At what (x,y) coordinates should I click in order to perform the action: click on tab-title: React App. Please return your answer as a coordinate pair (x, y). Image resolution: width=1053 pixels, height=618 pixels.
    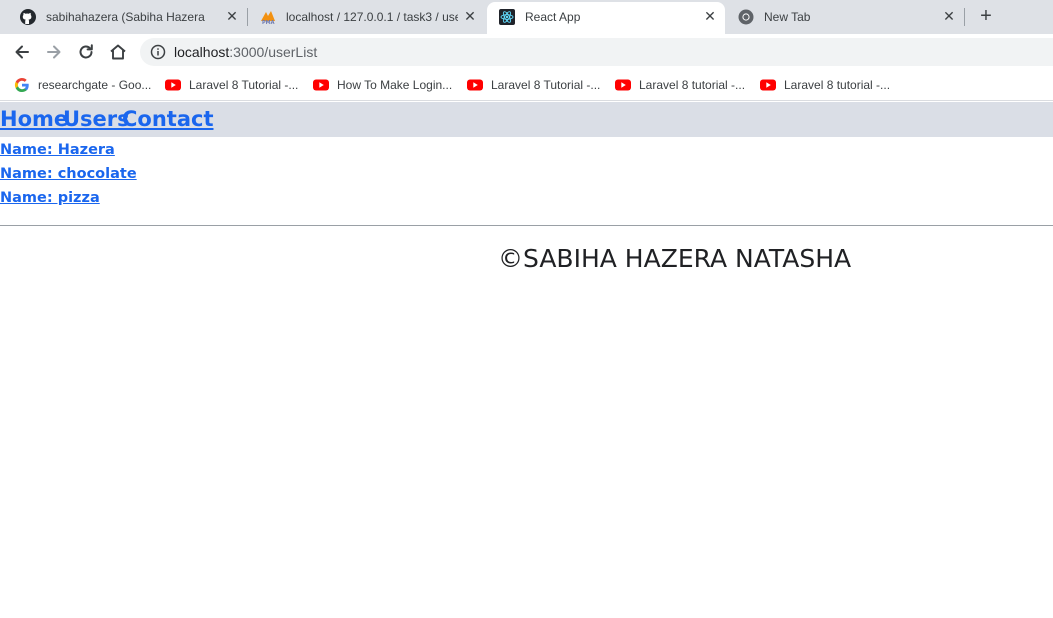
    Looking at the image, I should click on (553, 17).